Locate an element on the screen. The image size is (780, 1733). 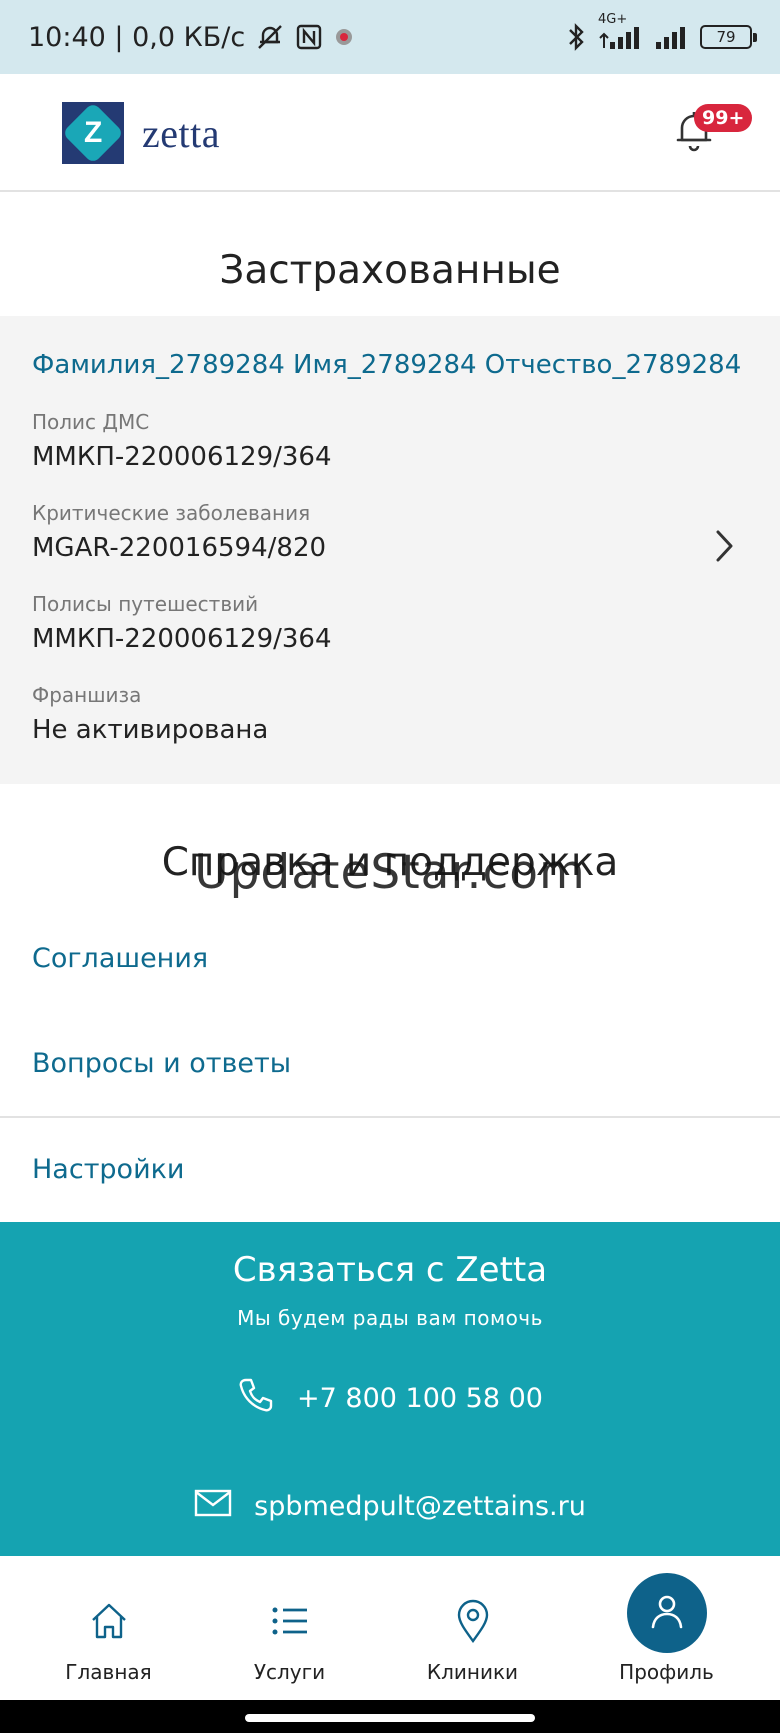
email-address: spbmedpult@zettains.ru is located at coordinates (420, 1506).